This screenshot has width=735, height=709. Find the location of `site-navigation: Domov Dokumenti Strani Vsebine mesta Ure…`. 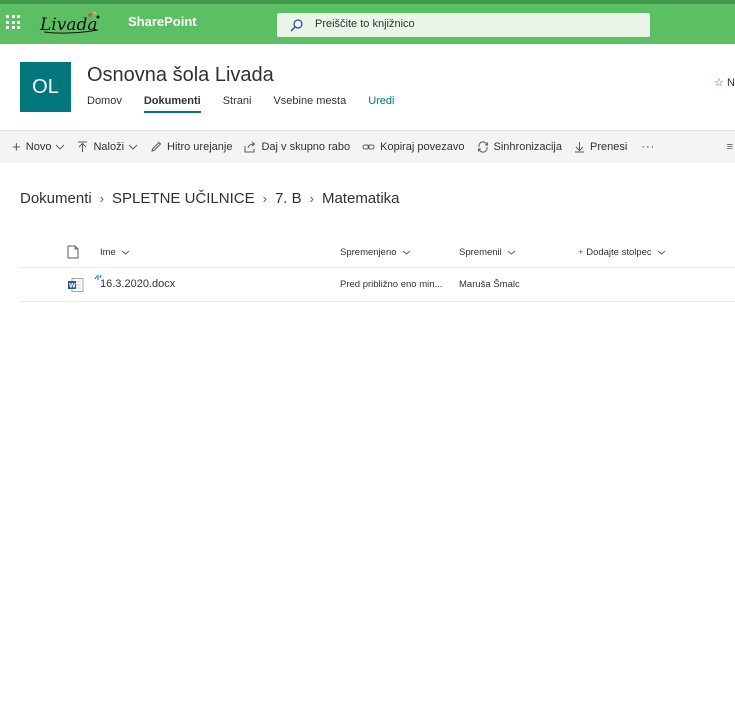

site-navigation: Domov Dokumenti Strani Vsebine mesta Ure… is located at coordinates (252, 104).